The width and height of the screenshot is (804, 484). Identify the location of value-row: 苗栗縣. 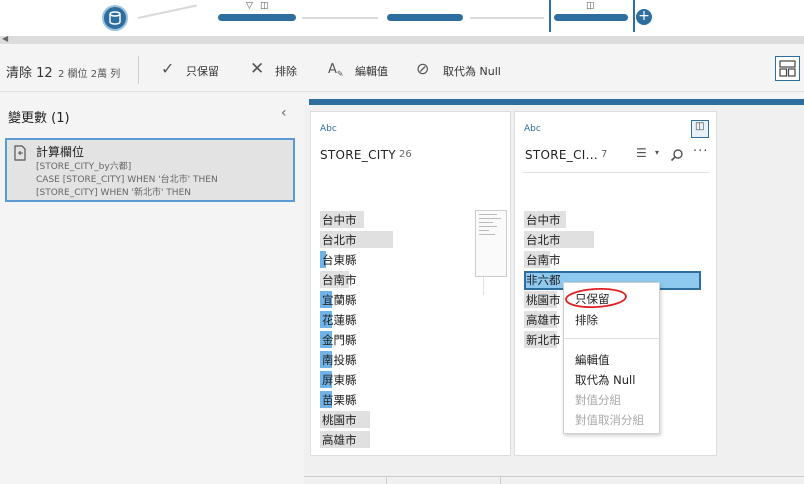
(386, 399).